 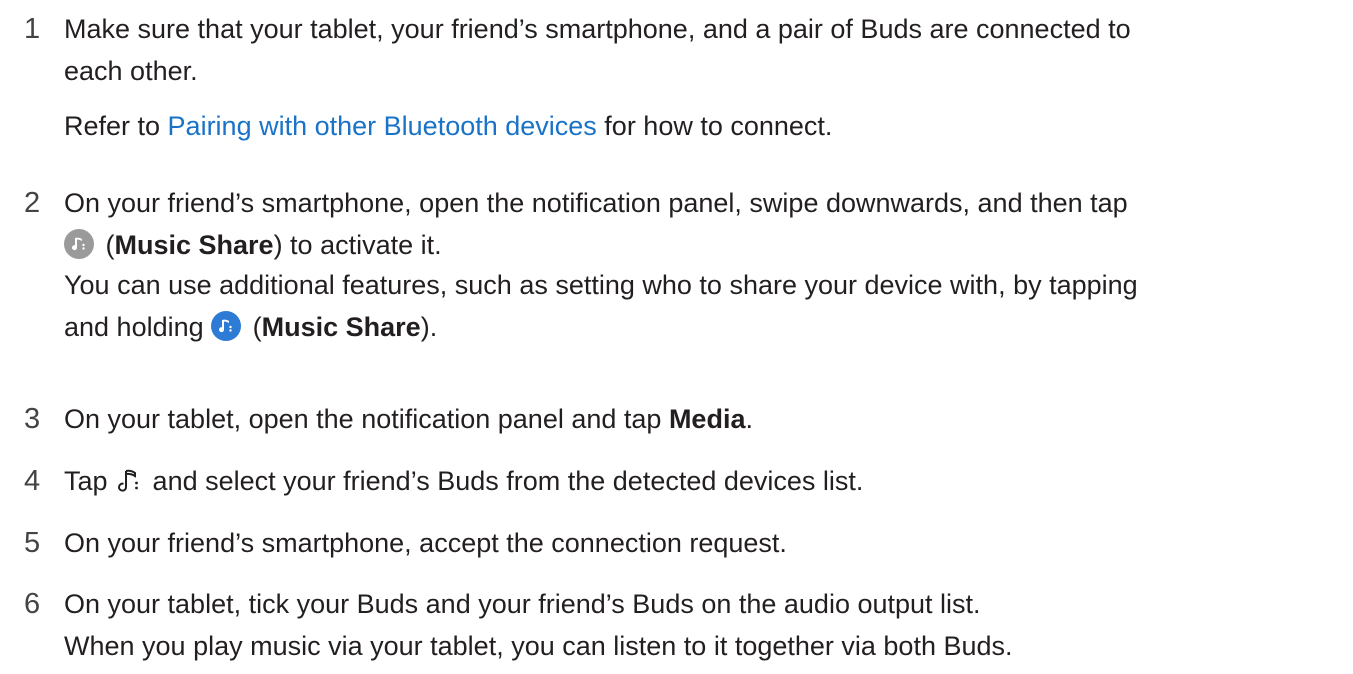 What do you see at coordinates (32, 481) in the screenshot?
I see `step-number: 4` at bounding box center [32, 481].